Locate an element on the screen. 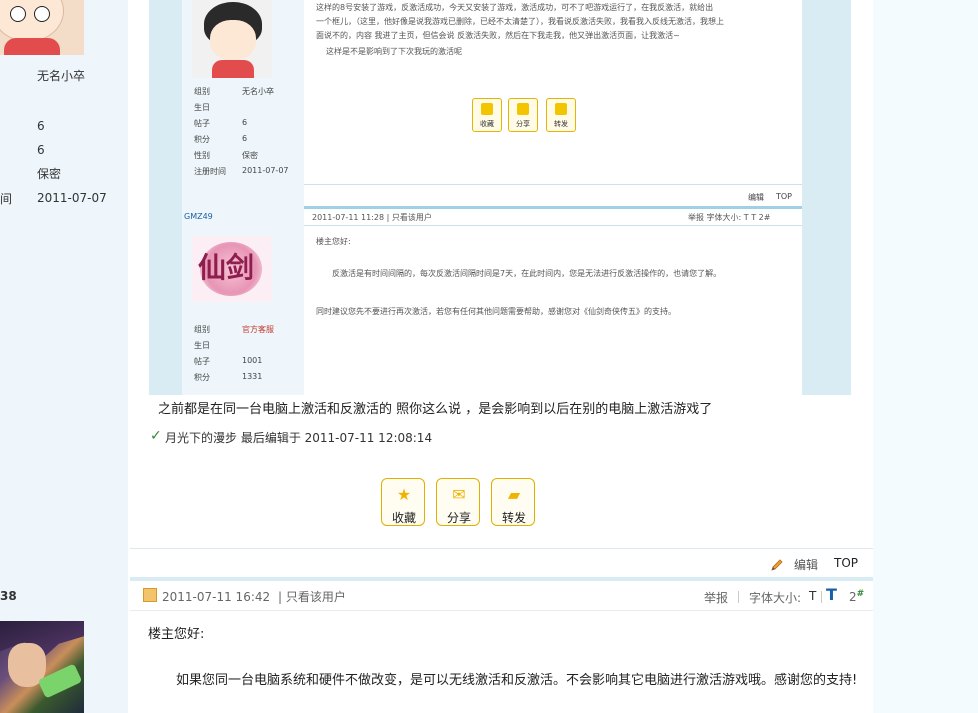  user-posts-value: 6 is located at coordinates (41, 126).